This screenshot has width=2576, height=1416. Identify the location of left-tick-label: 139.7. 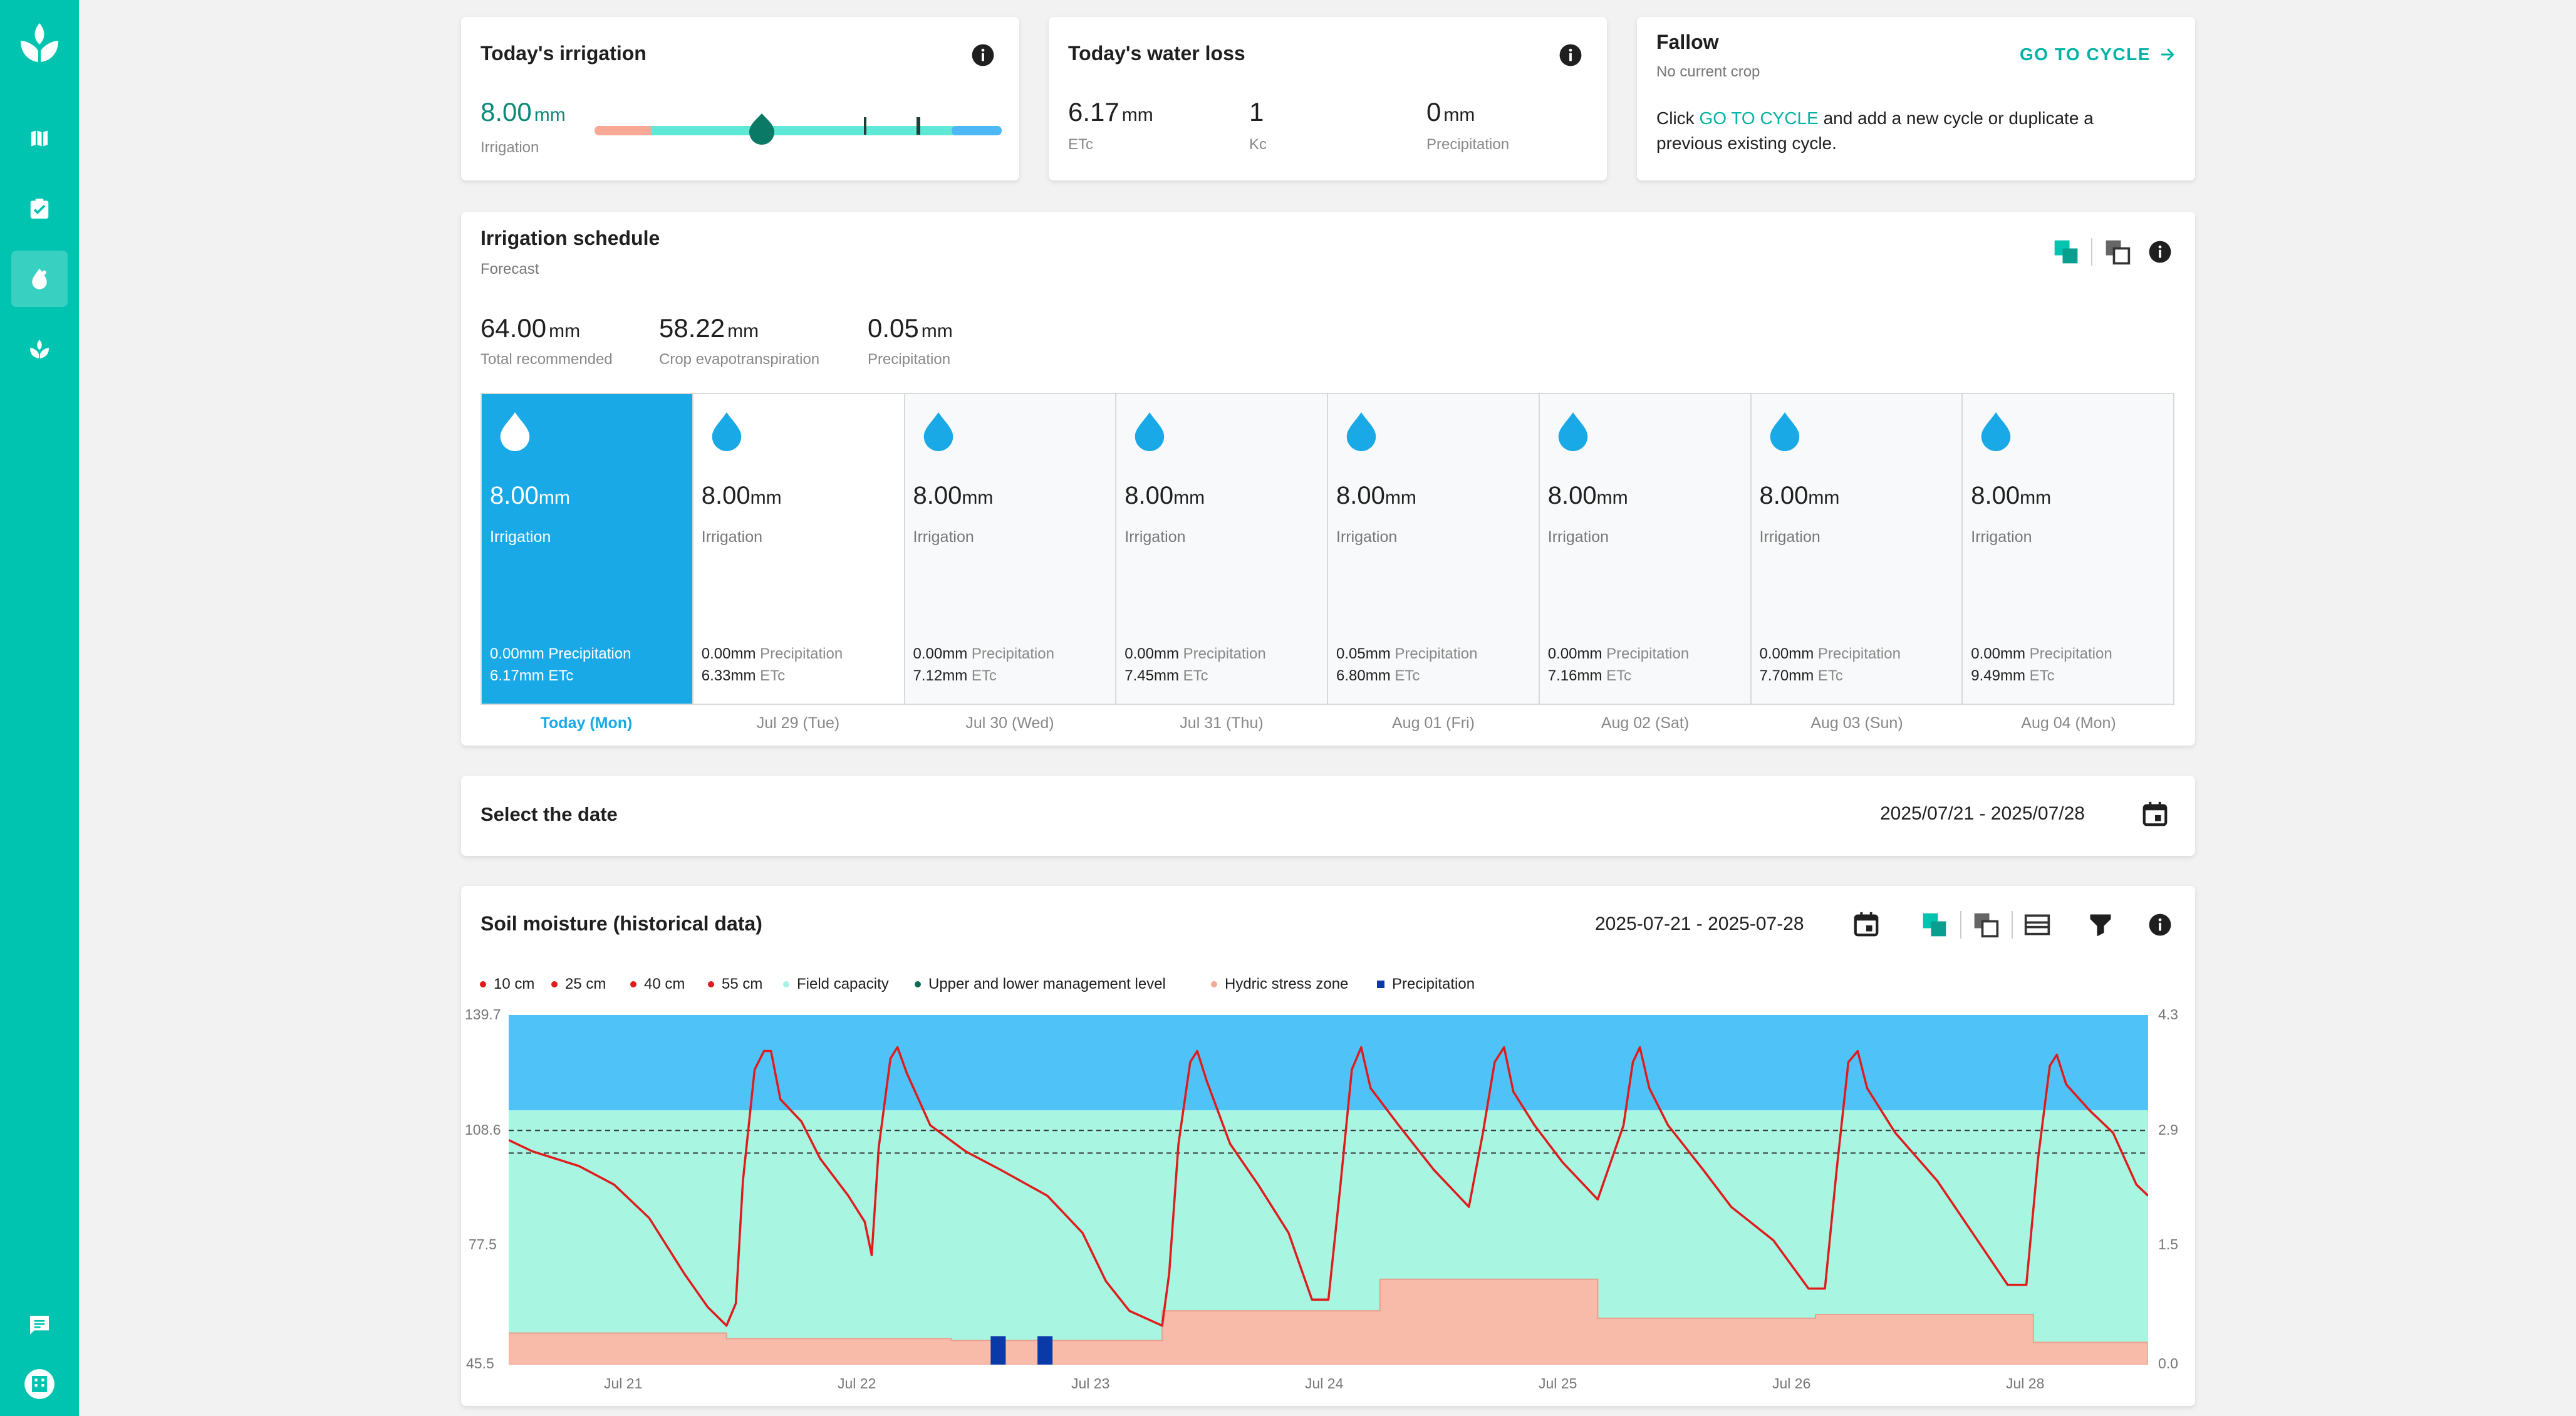
(483, 1014).